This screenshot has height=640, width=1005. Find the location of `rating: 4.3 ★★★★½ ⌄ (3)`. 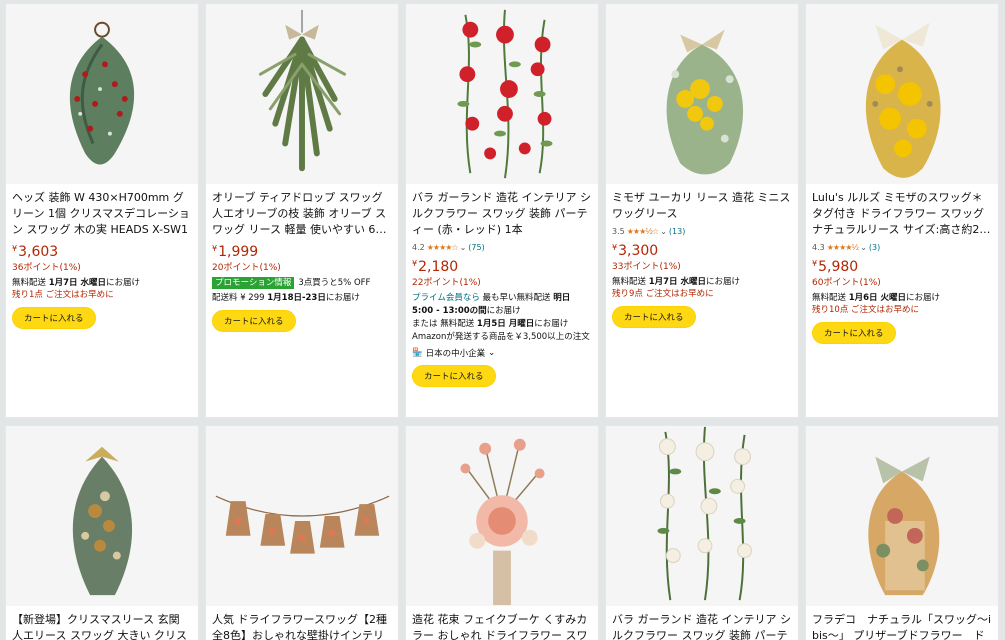

rating: 4.3 ★★★★½ ⌄ (3) is located at coordinates (846, 247).